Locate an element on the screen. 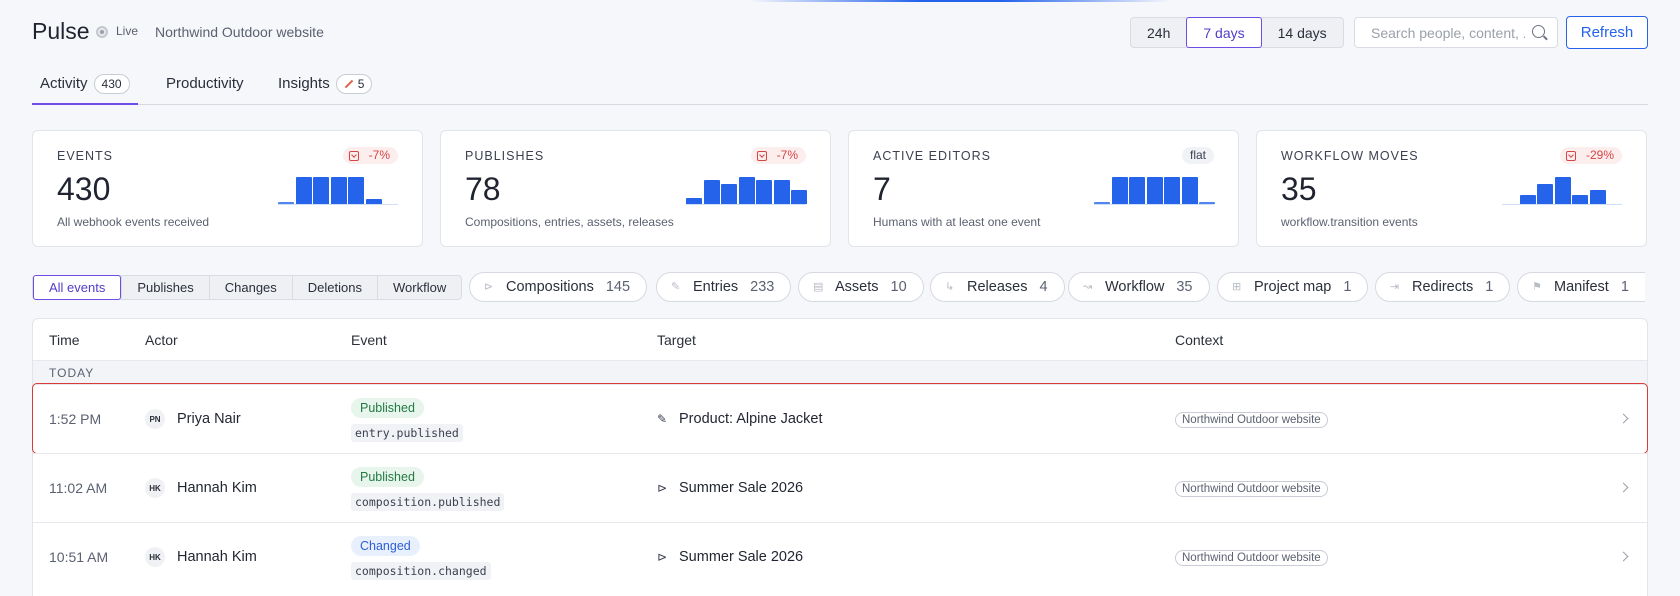 The height and width of the screenshot is (596, 1680). filter-changes: Changes is located at coordinates (250, 287).